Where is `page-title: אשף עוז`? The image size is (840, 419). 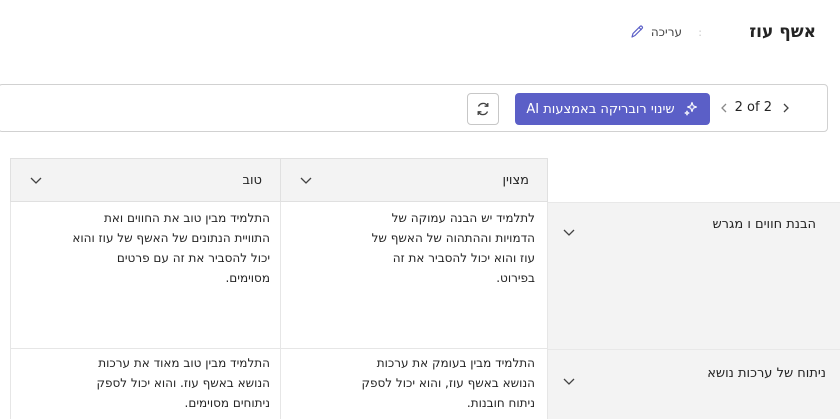
page-title: אשף עוז is located at coordinates (782, 32).